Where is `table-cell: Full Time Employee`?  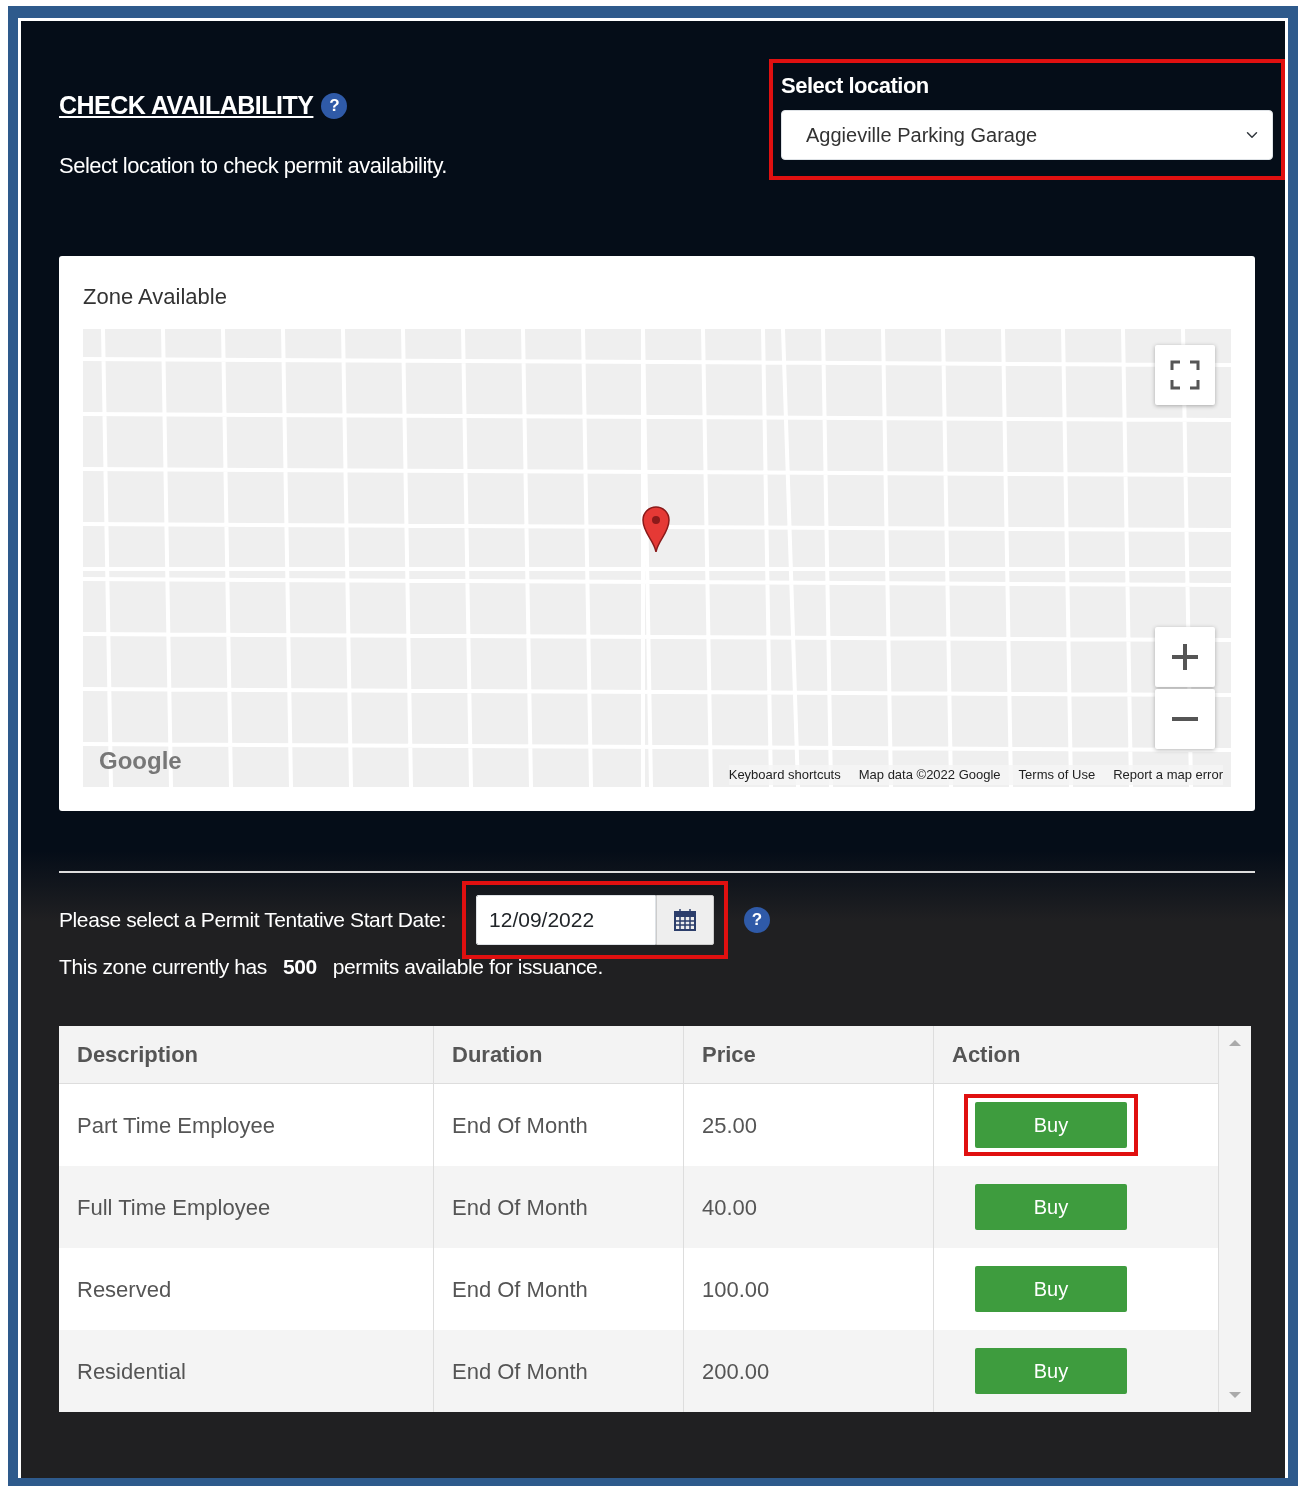
table-cell: Full Time Employee is located at coordinates (246, 1207).